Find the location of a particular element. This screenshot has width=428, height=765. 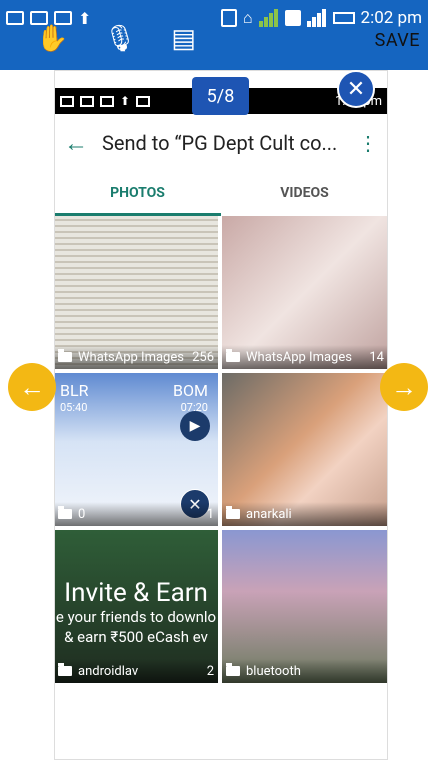

folder-tile: bluetooth is located at coordinates (305, 606).